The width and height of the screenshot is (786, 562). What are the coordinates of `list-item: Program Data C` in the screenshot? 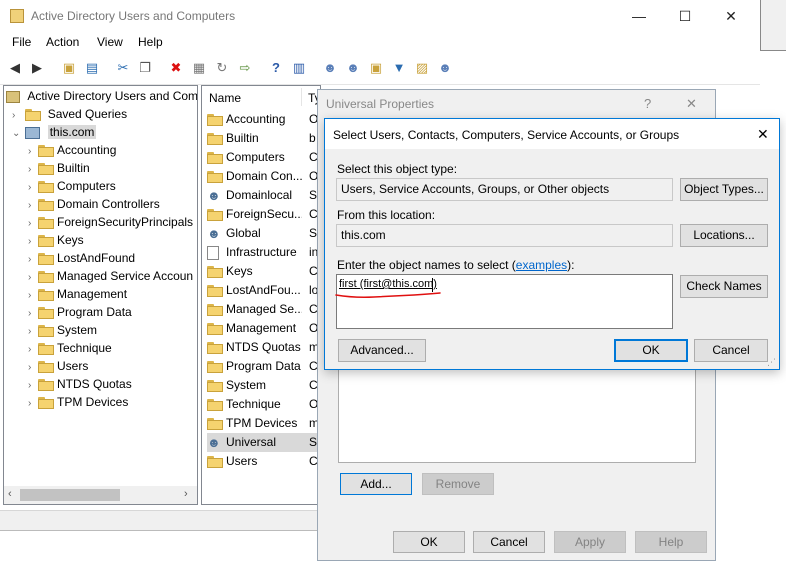 It's located at (262, 366).